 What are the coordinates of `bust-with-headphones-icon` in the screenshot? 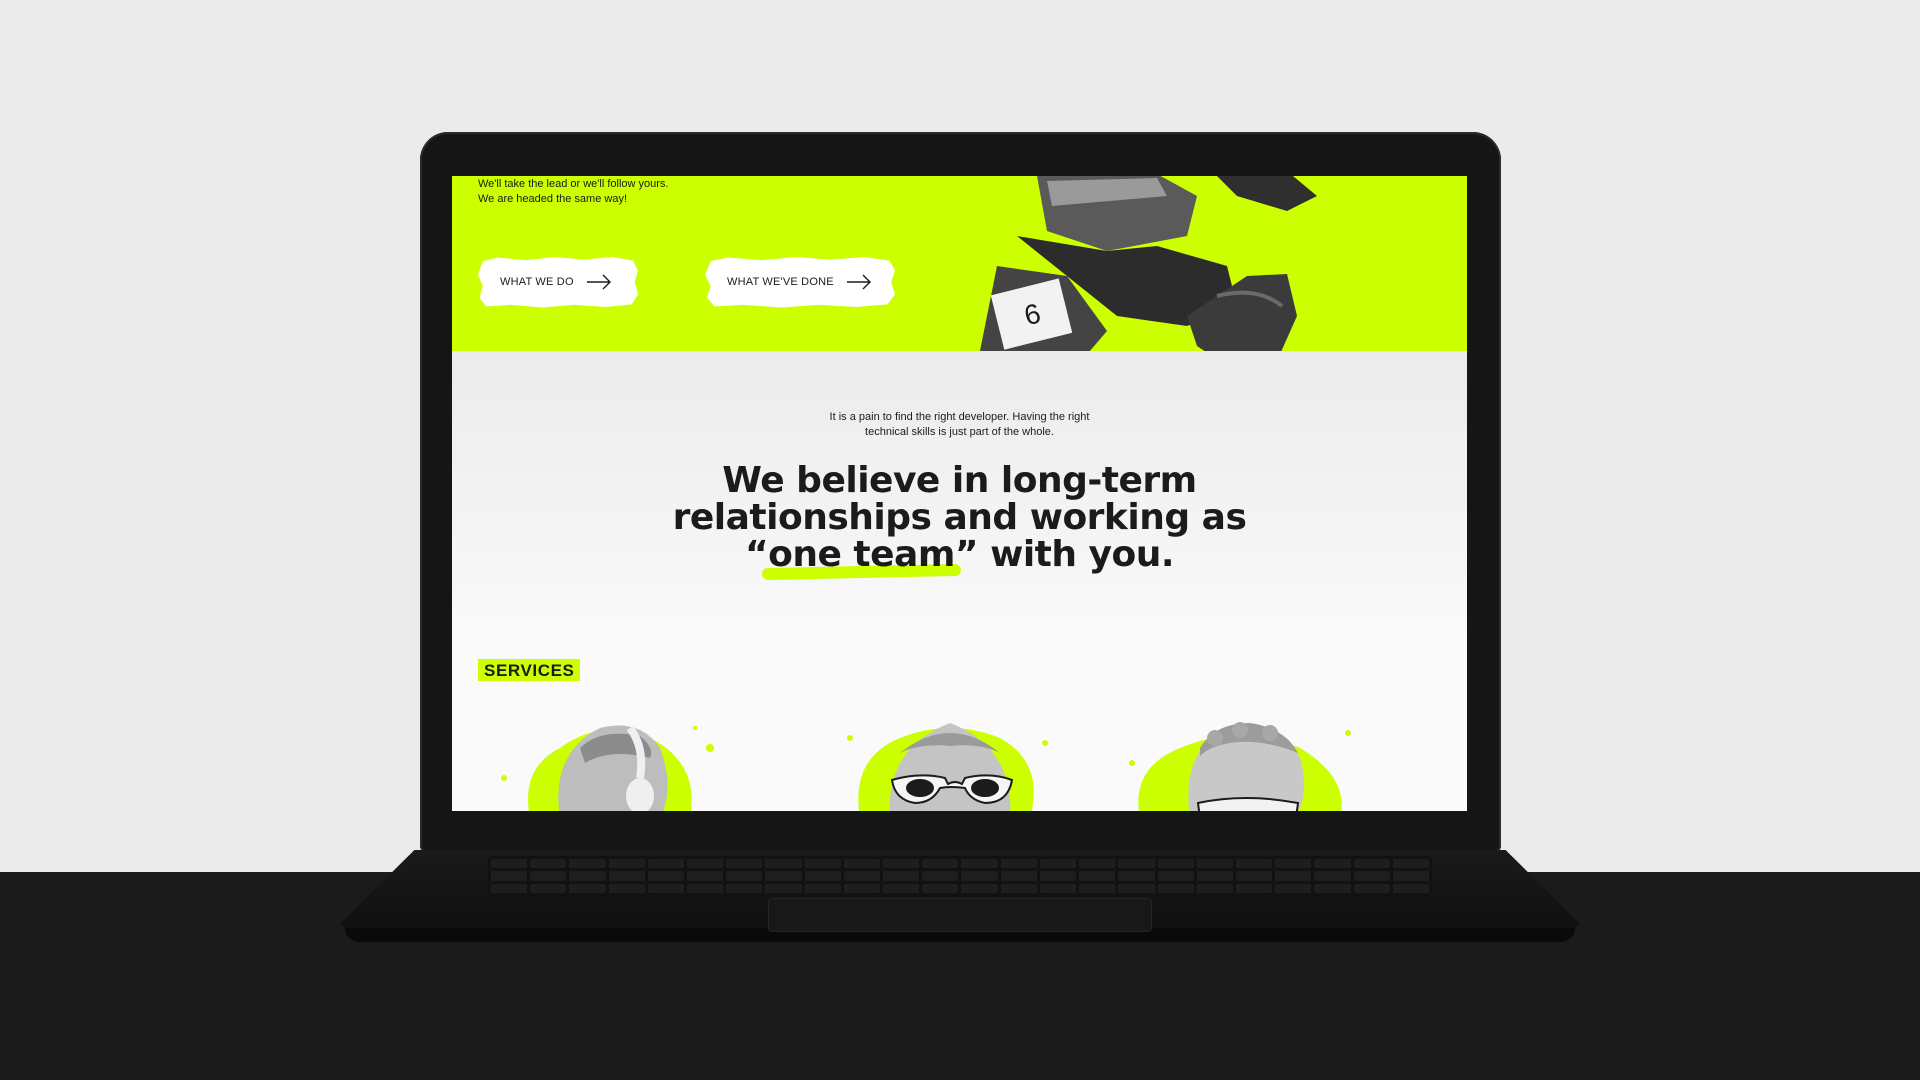 It's located at (607, 768).